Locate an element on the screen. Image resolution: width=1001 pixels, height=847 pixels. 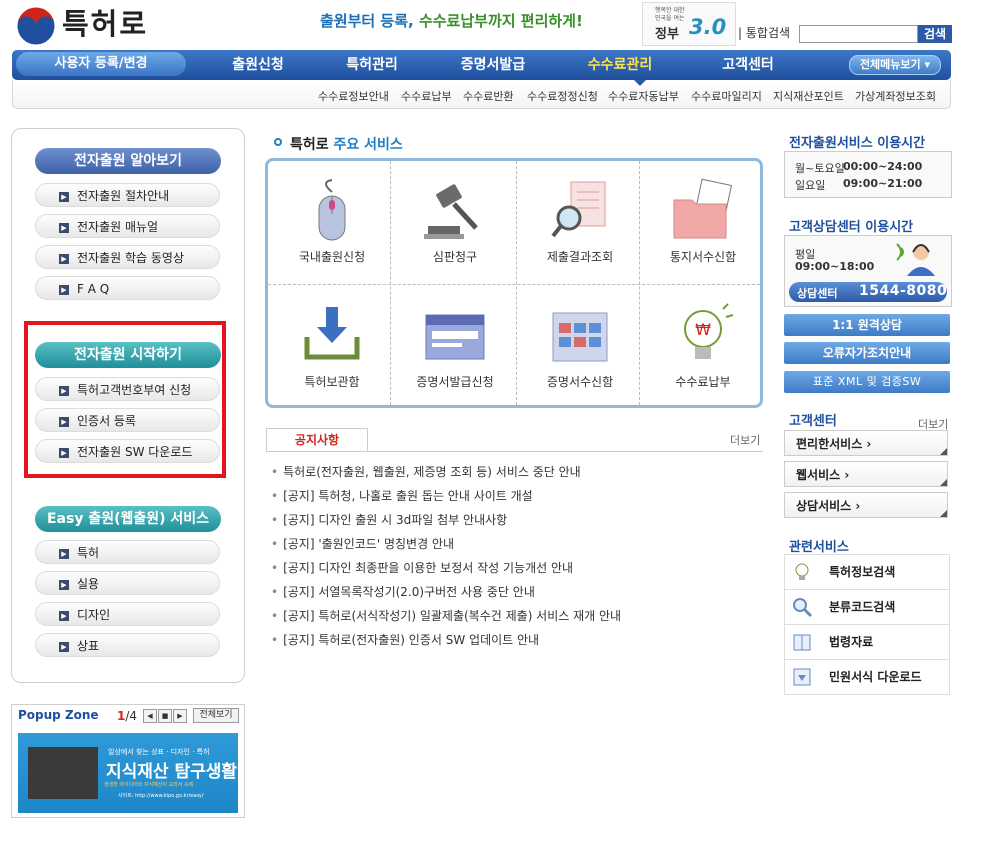
notice-item: • [공지] 디자인 최종판을 이용한 보정서 작성 기능개선 안내 is located at coordinates (422, 567).